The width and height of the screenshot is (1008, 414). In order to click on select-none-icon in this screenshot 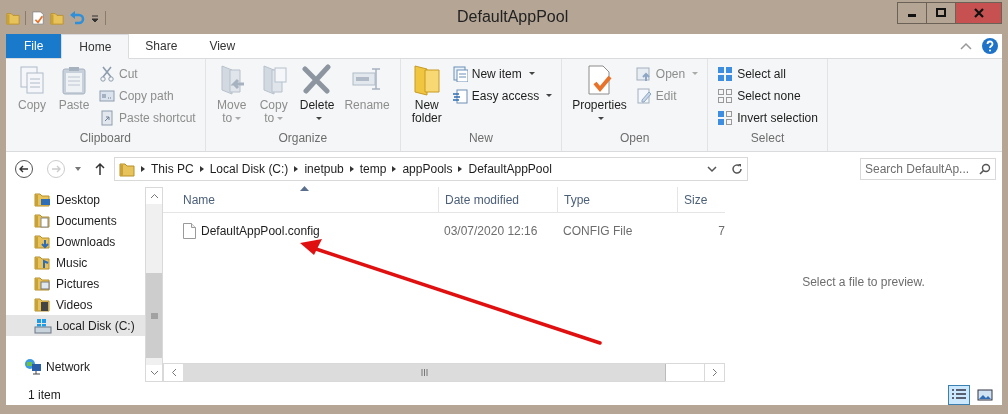, I will do `click(725, 95)`.